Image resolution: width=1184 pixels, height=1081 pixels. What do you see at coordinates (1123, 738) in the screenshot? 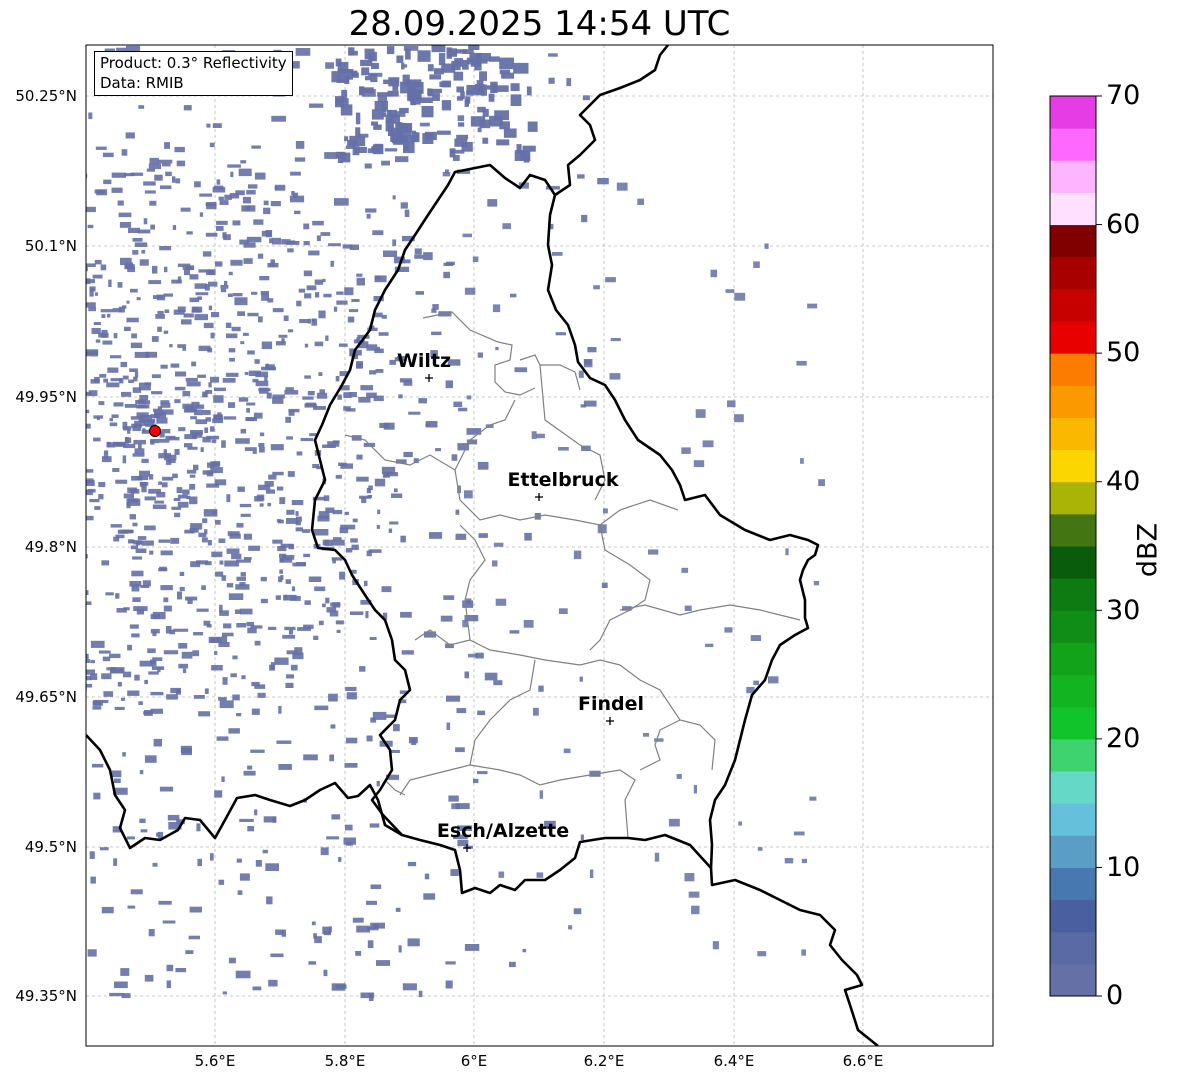
I see `colorbar-tick-20: 20` at bounding box center [1123, 738].